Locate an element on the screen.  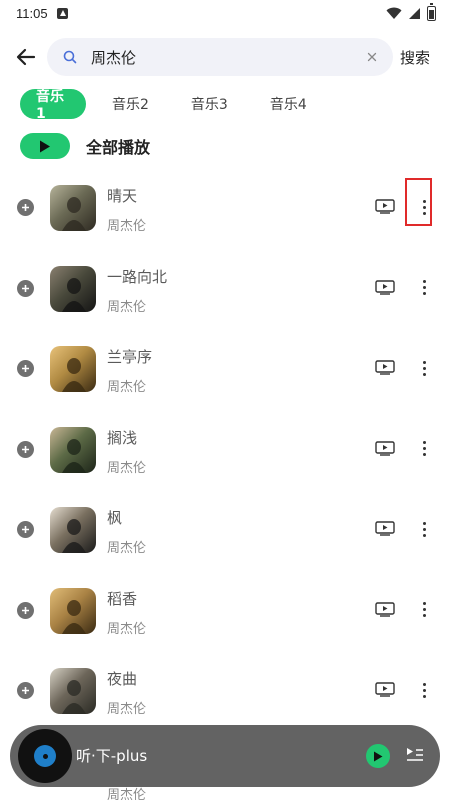
tab-music-1: 音乐1 is located at coordinates (53, 105).